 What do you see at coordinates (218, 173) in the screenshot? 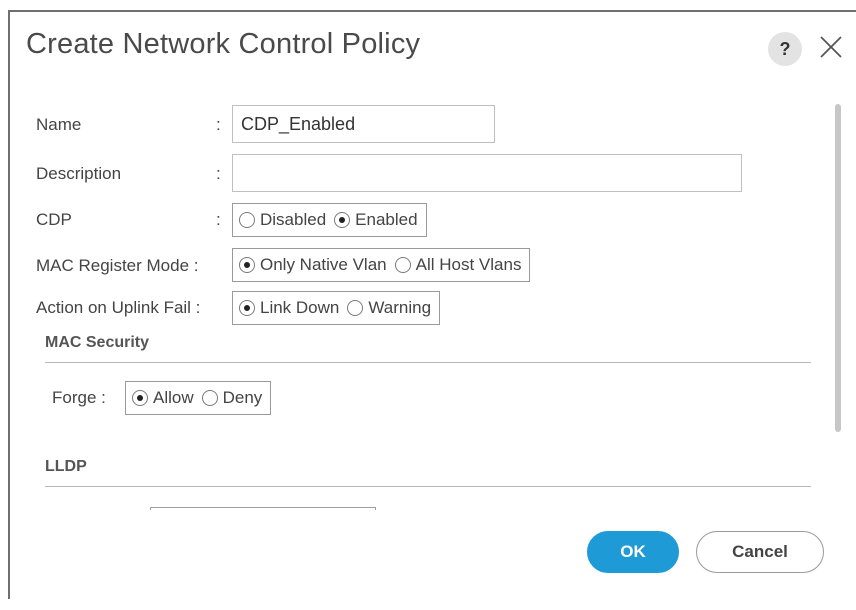
I see `description-colon: :` at bounding box center [218, 173].